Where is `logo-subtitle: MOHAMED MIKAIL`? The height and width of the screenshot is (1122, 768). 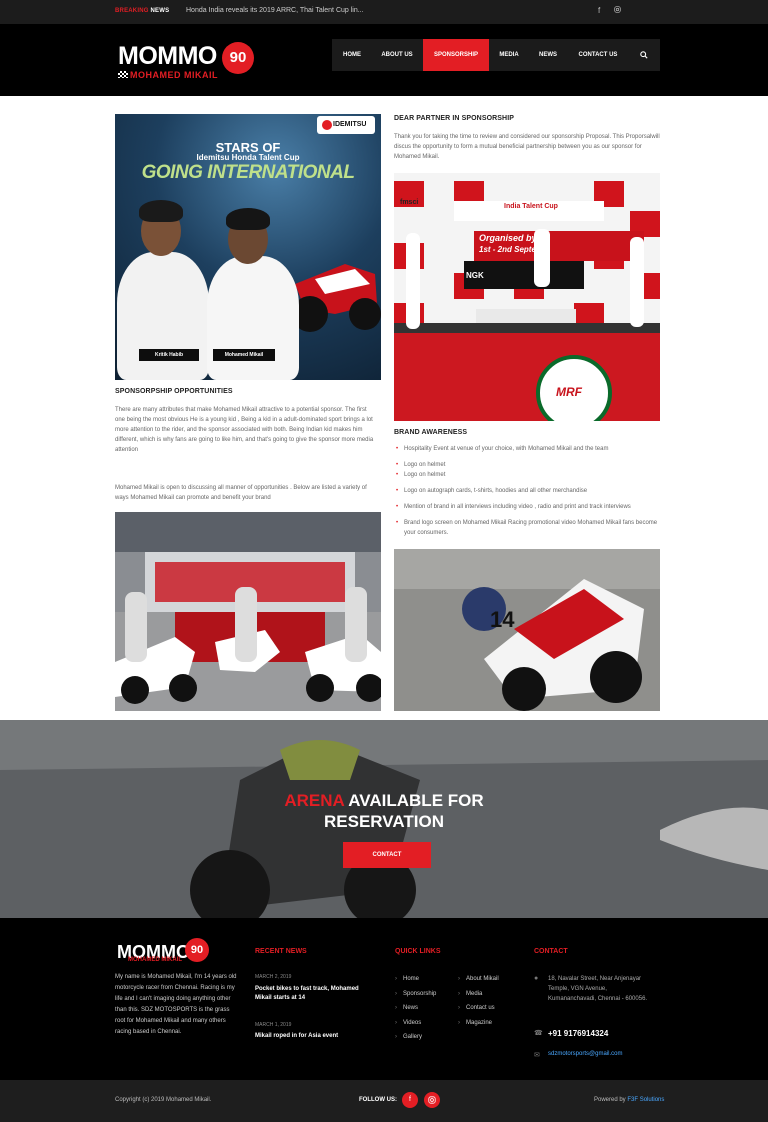
logo-subtitle: MOHAMED MIKAIL is located at coordinates (174, 75).